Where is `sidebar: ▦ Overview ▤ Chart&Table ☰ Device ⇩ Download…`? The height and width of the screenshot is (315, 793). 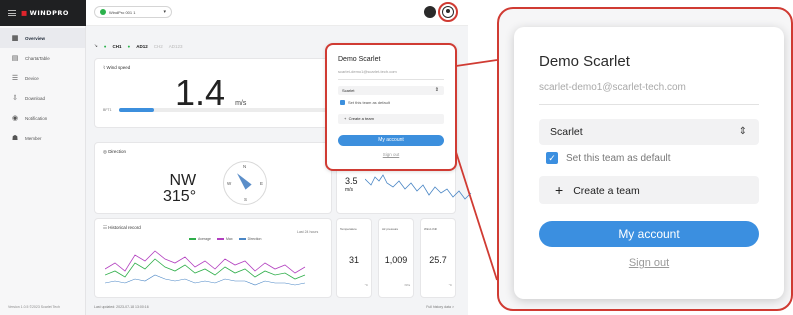
sidebar: ▦ Overview ▤ Chart&Table ☰ Device ⇩ Download… is located at coordinates (43, 170).